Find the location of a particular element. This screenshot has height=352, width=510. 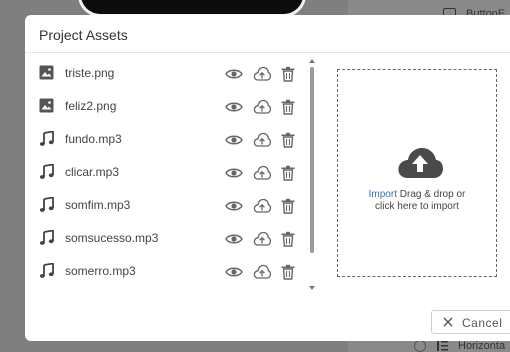

asset-file-name: feliz2.png is located at coordinates (91, 106).